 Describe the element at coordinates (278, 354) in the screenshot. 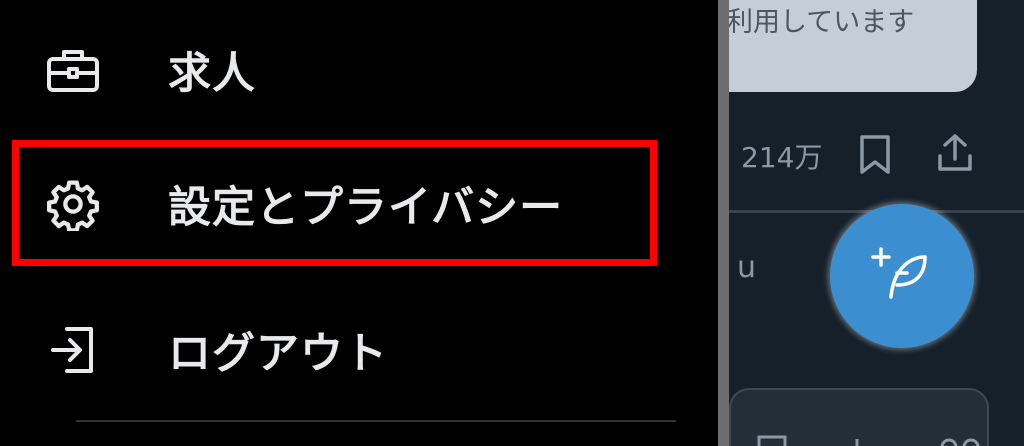

I see `menu-label-logout: ログアウト` at that location.